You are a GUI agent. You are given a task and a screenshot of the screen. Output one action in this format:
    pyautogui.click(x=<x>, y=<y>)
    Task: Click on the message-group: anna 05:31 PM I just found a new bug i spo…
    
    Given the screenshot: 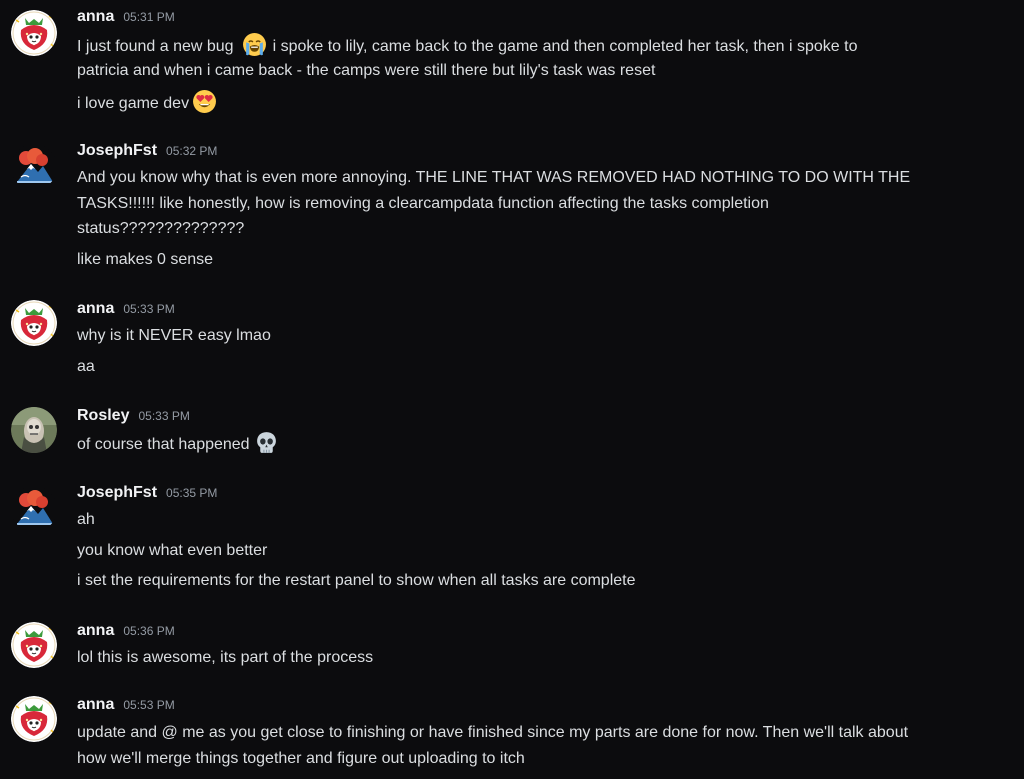 What is the action you would take?
    pyautogui.click(x=512, y=64)
    